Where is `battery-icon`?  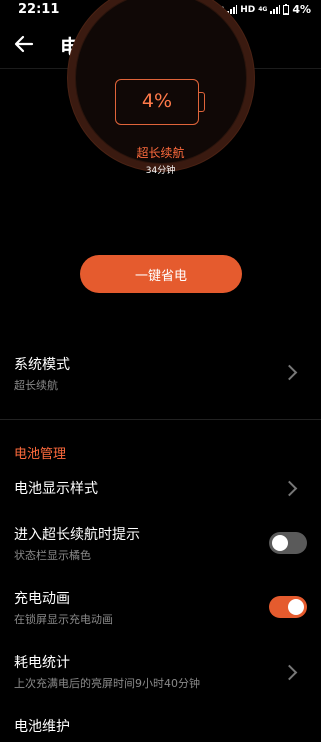
battery-icon is located at coordinates (286, 9).